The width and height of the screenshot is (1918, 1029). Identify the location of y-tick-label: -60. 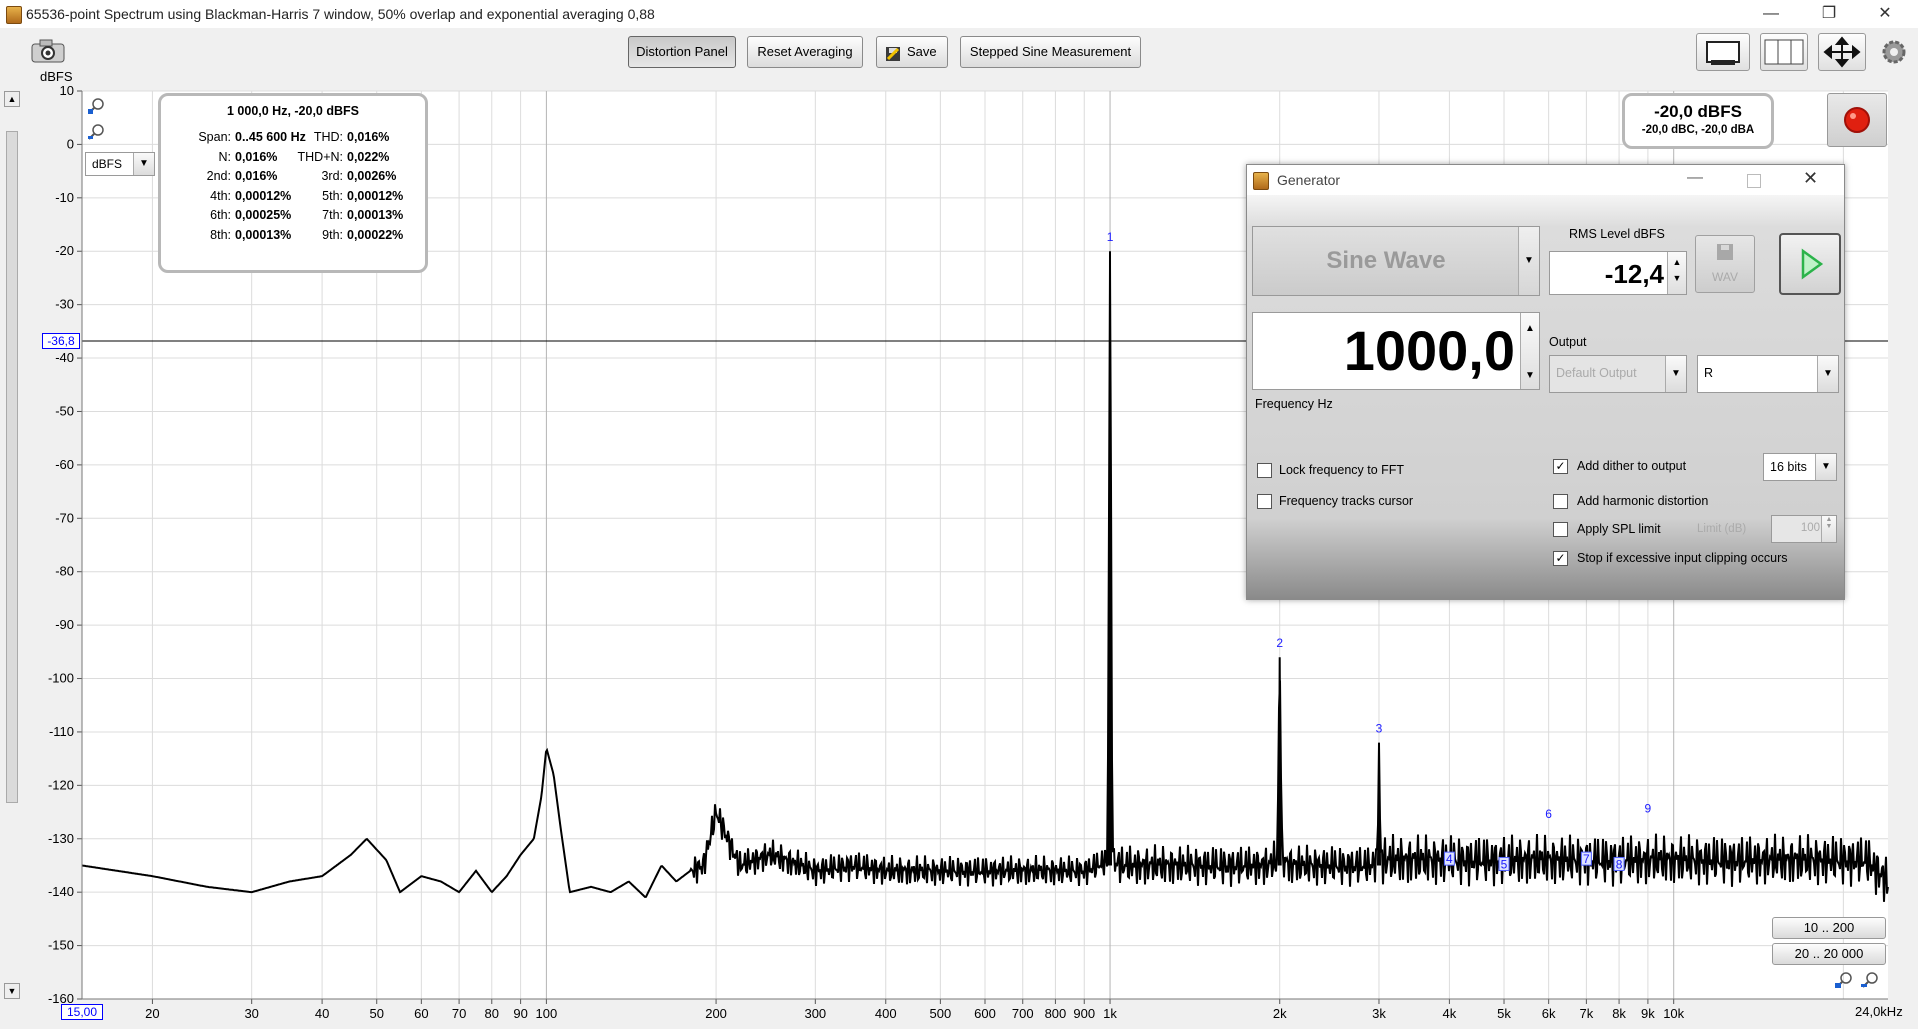
(64, 464).